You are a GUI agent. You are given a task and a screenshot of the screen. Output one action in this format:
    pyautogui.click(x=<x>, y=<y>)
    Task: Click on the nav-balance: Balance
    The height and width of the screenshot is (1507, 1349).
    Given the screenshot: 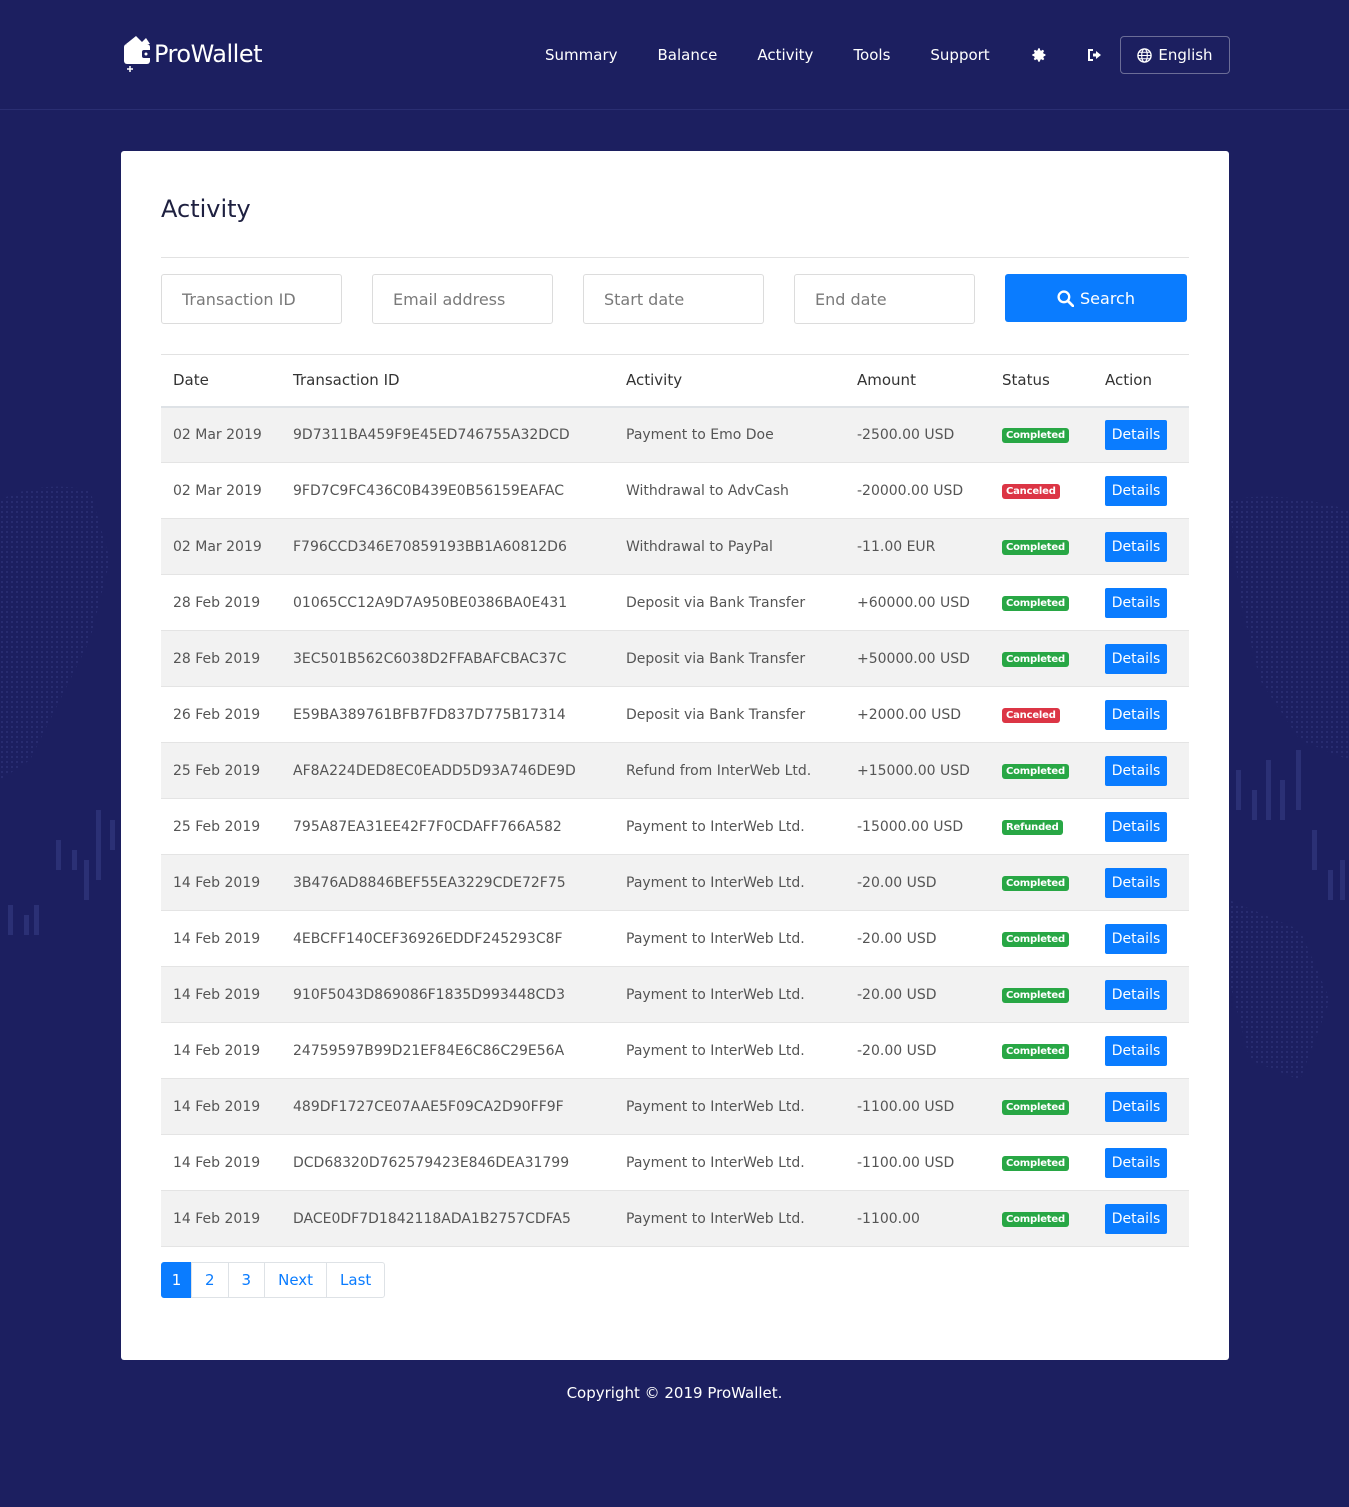 What is the action you would take?
    pyautogui.click(x=688, y=55)
    